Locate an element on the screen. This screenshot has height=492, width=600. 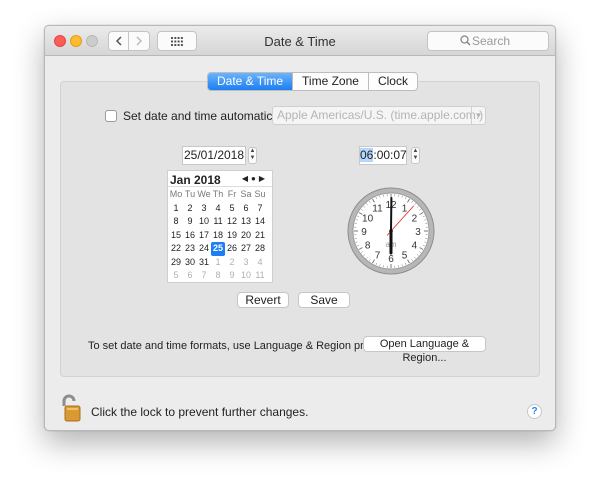
calendar-day: 19 is located at coordinates (232, 236).